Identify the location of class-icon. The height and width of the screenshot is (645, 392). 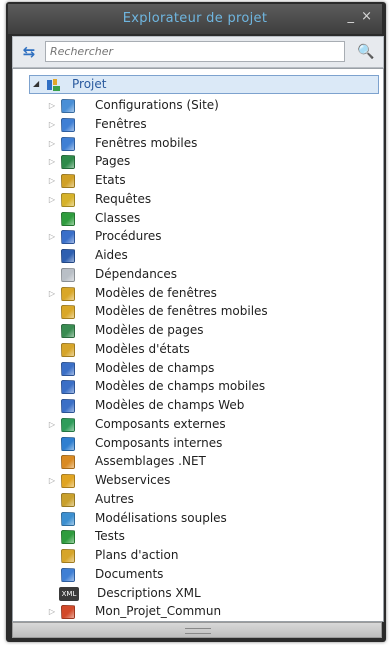
(68, 218).